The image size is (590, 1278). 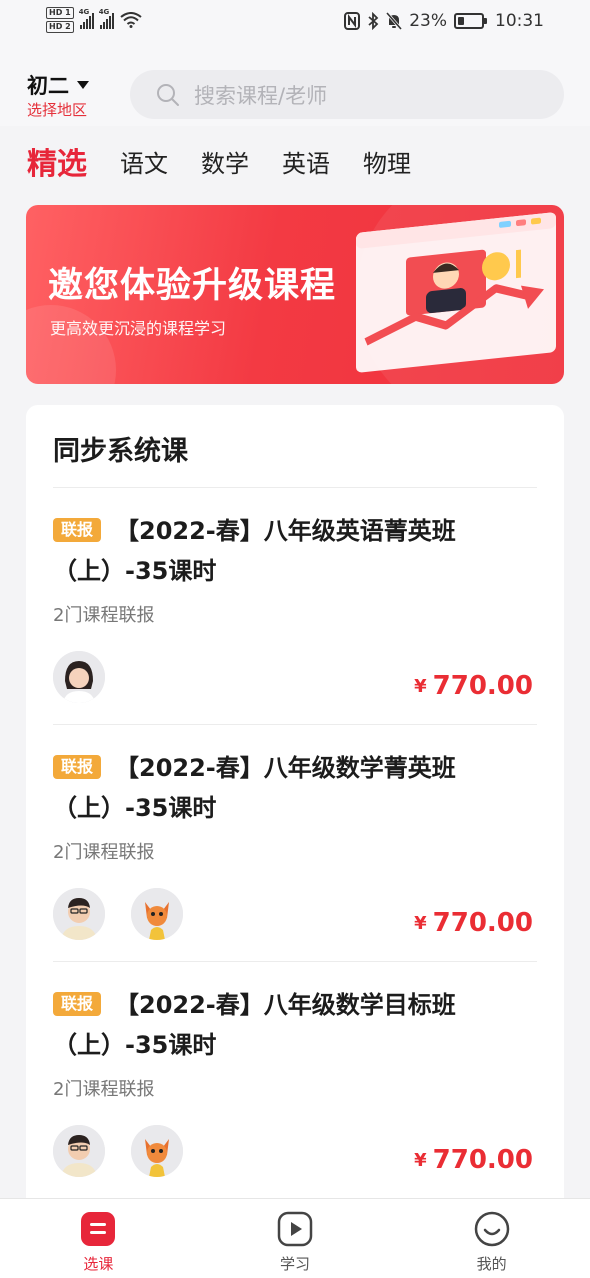 What do you see at coordinates (138, 328) in the screenshot?
I see `banner-subtitle: 更高效更沉浸的课程学习` at bounding box center [138, 328].